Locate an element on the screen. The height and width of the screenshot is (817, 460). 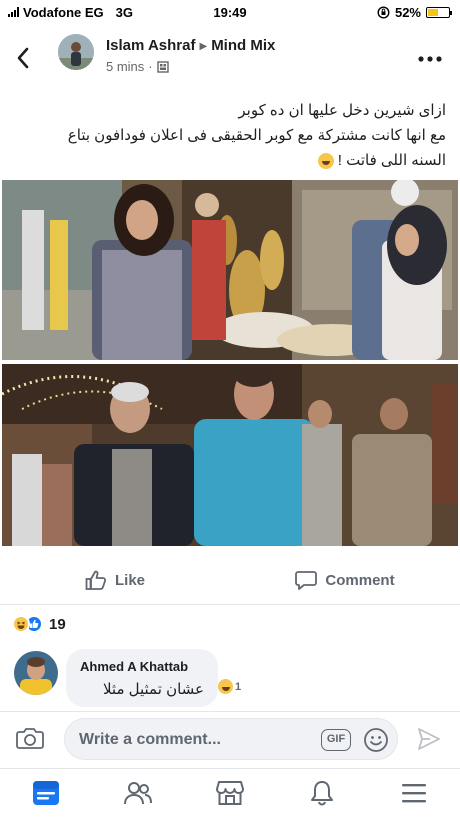
comment-label: Comment is located at coordinates (360, 580).